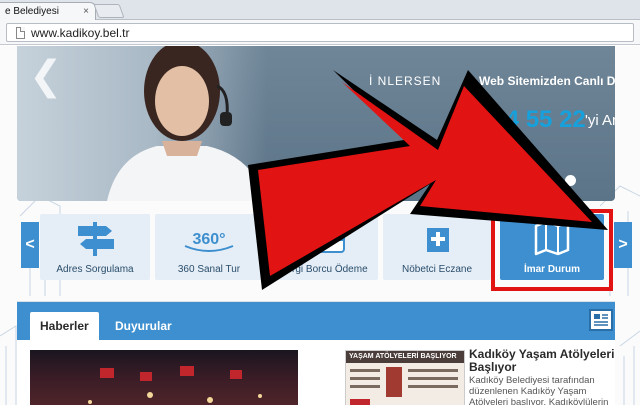 Image resolution: width=640 pixels, height=405 pixels. Describe the element at coordinates (143, 326) in the screenshot. I see `tab-duyurular: Duyurular` at that location.